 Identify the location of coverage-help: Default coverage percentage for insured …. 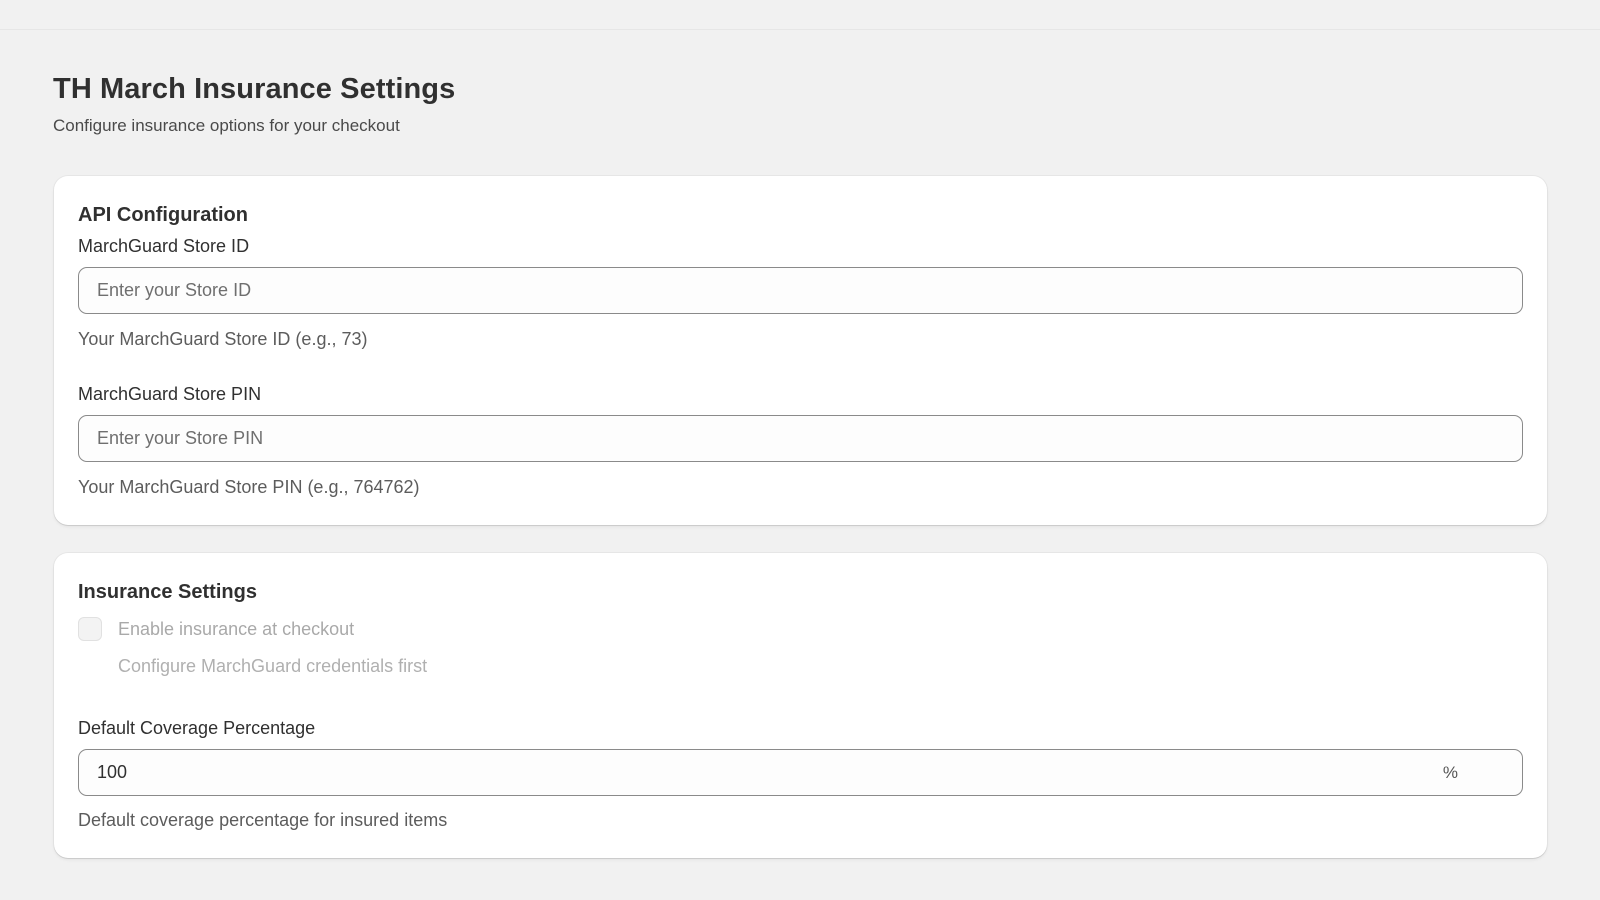
(263, 820).